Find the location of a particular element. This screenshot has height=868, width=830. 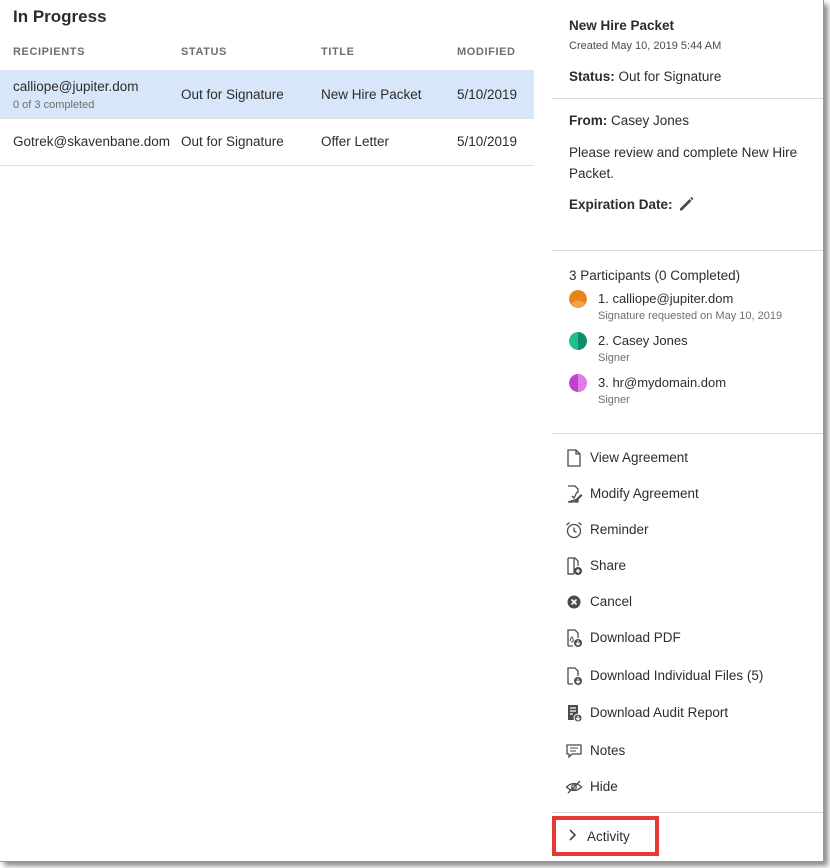

row-progress: 0 of 3 completed is located at coordinates (54, 105).